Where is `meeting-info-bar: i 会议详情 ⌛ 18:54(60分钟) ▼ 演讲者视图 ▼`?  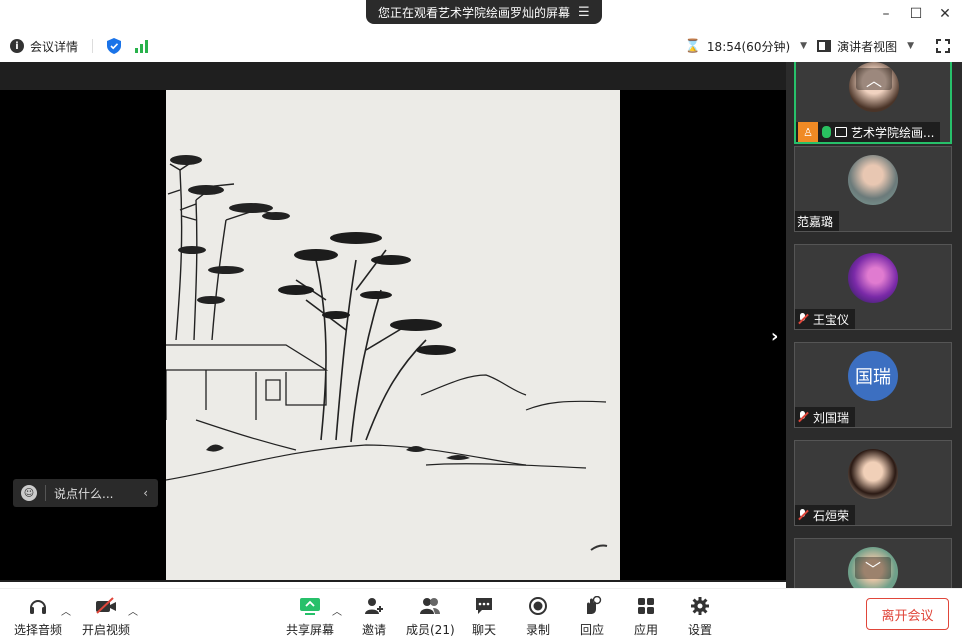 meeting-info-bar: i 会议详情 ⌛ 18:54(60分钟) ▼ 演讲者视图 ▼ is located at coordinates (481, 46).